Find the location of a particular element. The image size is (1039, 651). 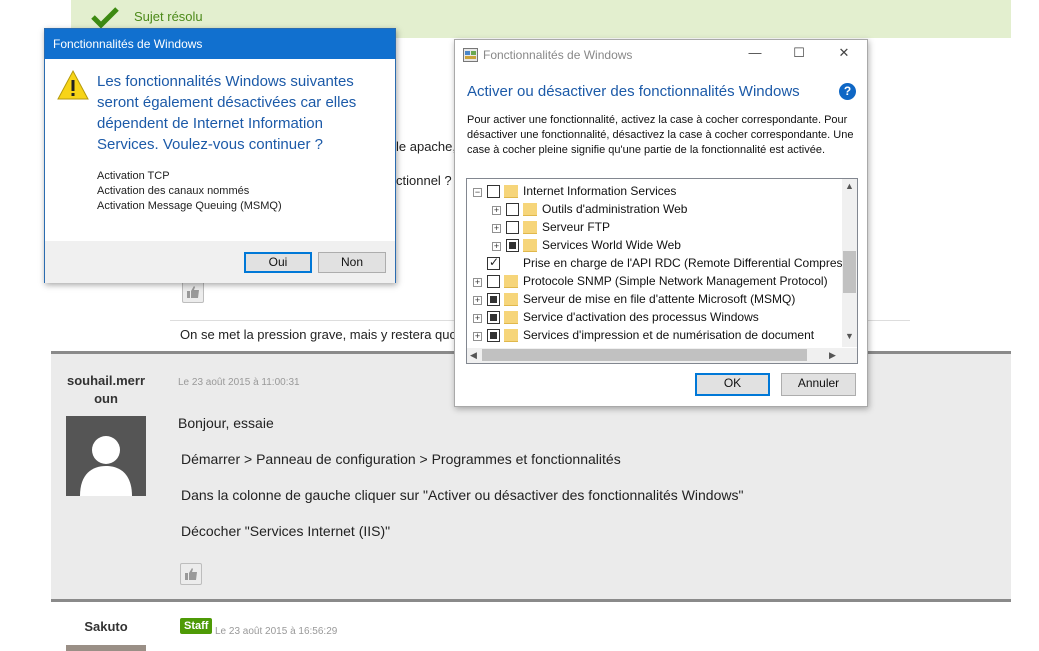

tree-item: + Serveur FTP is located at coordinates (654, 228).